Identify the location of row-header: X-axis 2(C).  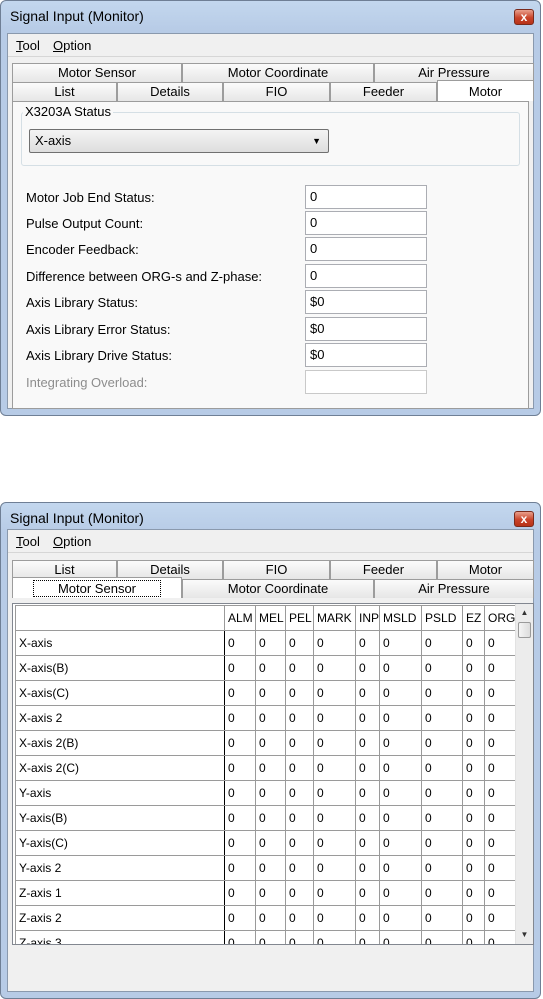
(120, 768).